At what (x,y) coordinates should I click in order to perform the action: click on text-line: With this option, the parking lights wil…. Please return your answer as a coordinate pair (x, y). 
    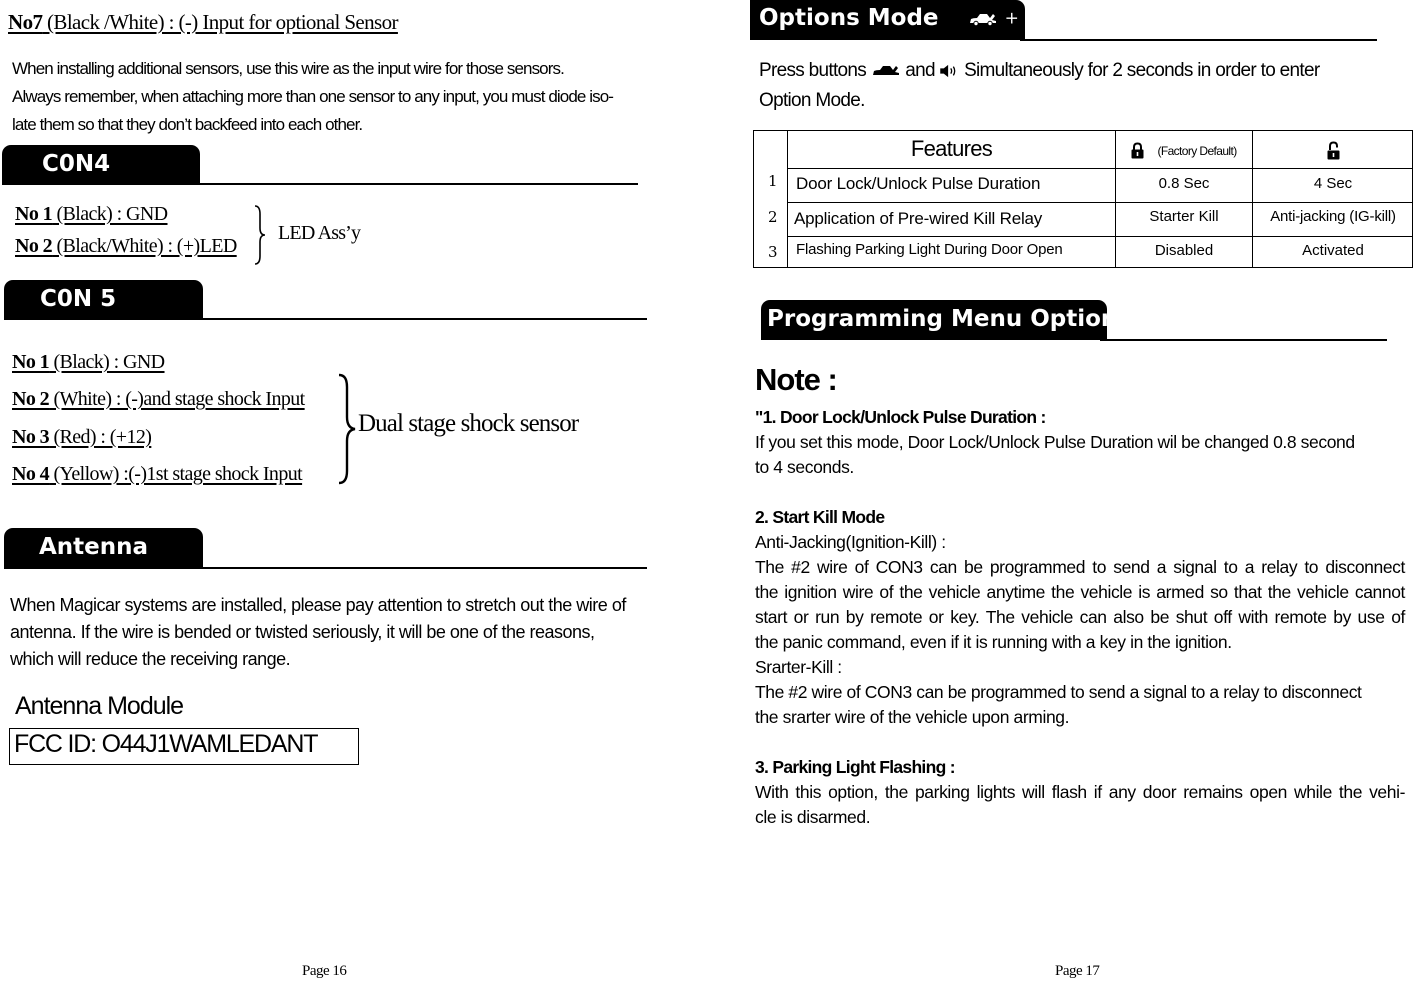
    Looking at the image, I should click on (1080, 792).